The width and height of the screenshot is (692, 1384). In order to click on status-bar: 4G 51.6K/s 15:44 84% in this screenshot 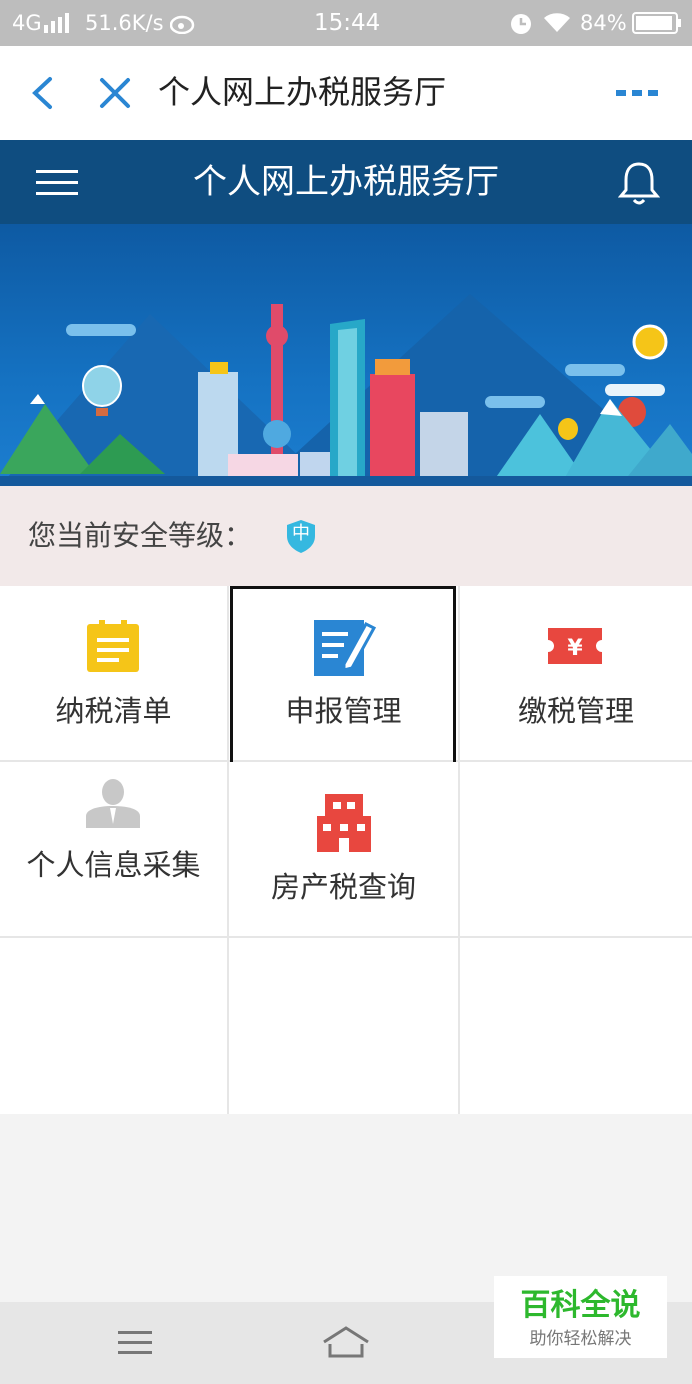, I will do `click(346, 23)`.